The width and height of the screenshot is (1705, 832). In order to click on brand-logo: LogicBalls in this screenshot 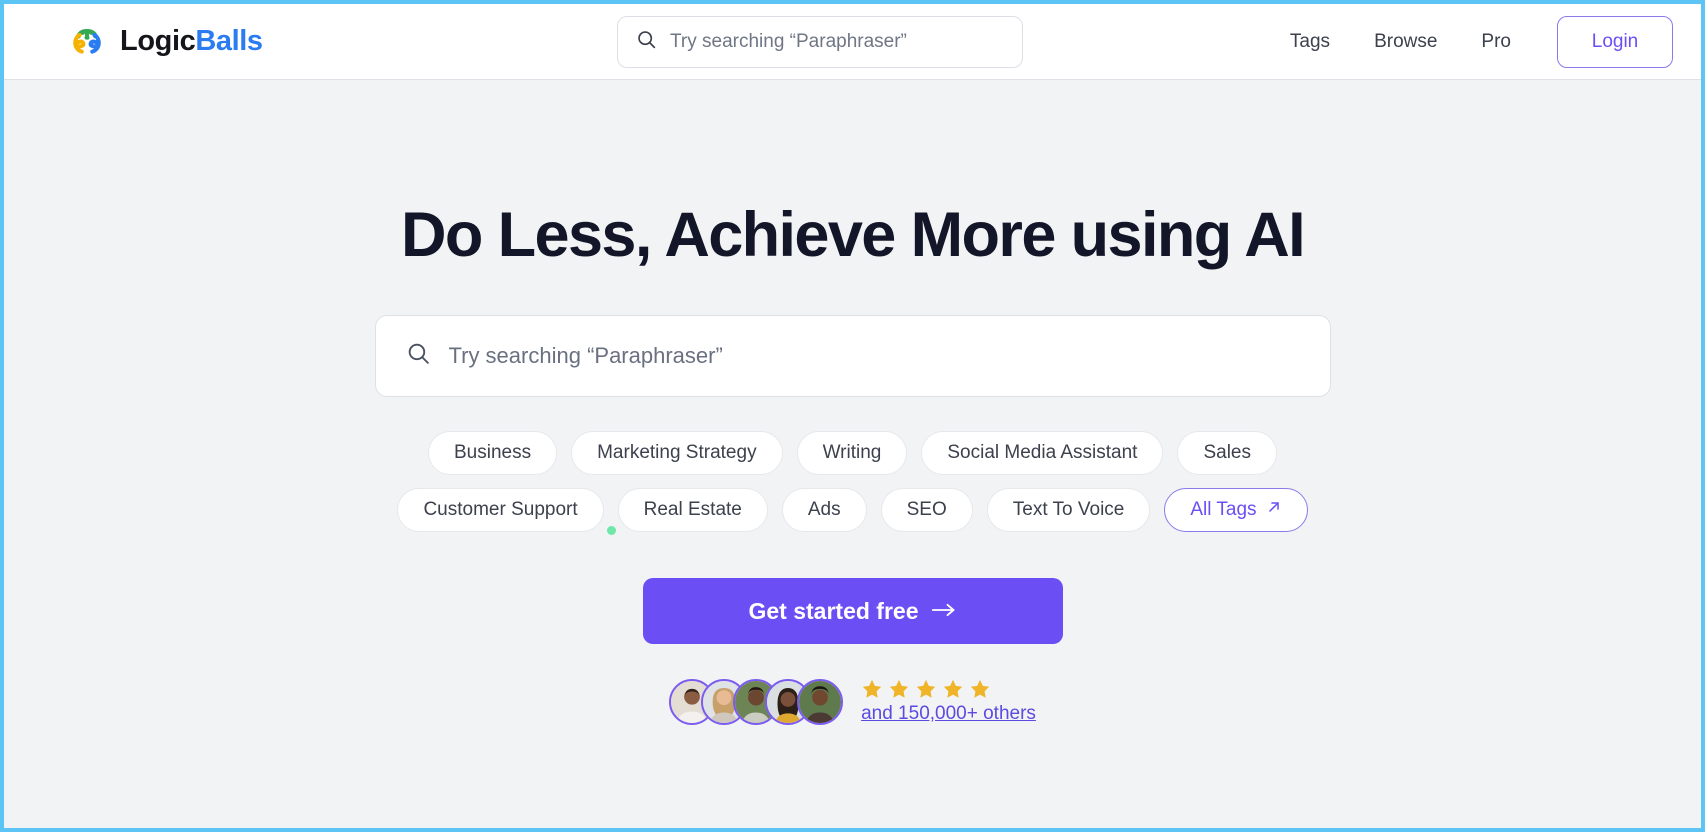, I will do `click(164, 42)`.